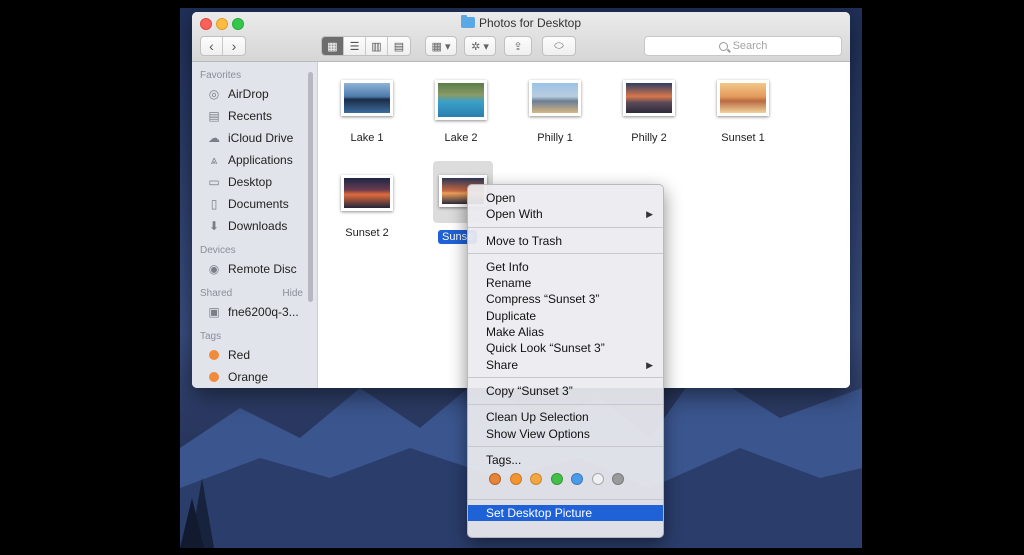 Image resolution: width=1024 pixels, height=555 pixels. I want to click on menu-item-clean-up-selection: Clean Up Selection, so click(565, 417).